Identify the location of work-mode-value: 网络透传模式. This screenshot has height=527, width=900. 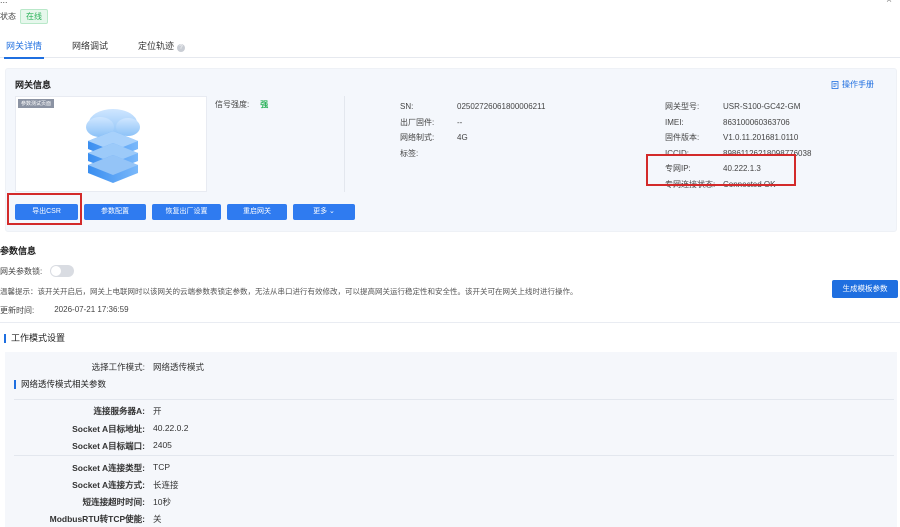
(178, 367).